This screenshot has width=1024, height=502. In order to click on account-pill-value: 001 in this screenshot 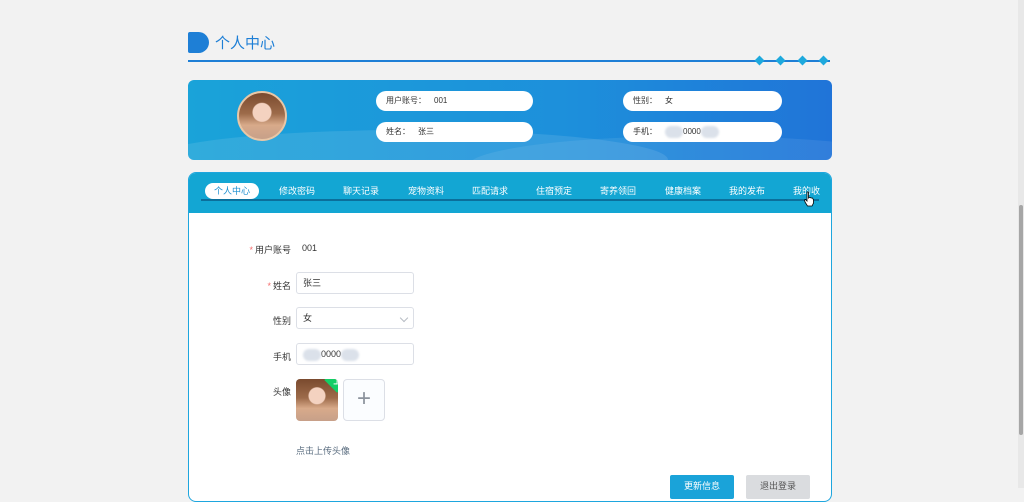, I will do `click(441, 100)`.